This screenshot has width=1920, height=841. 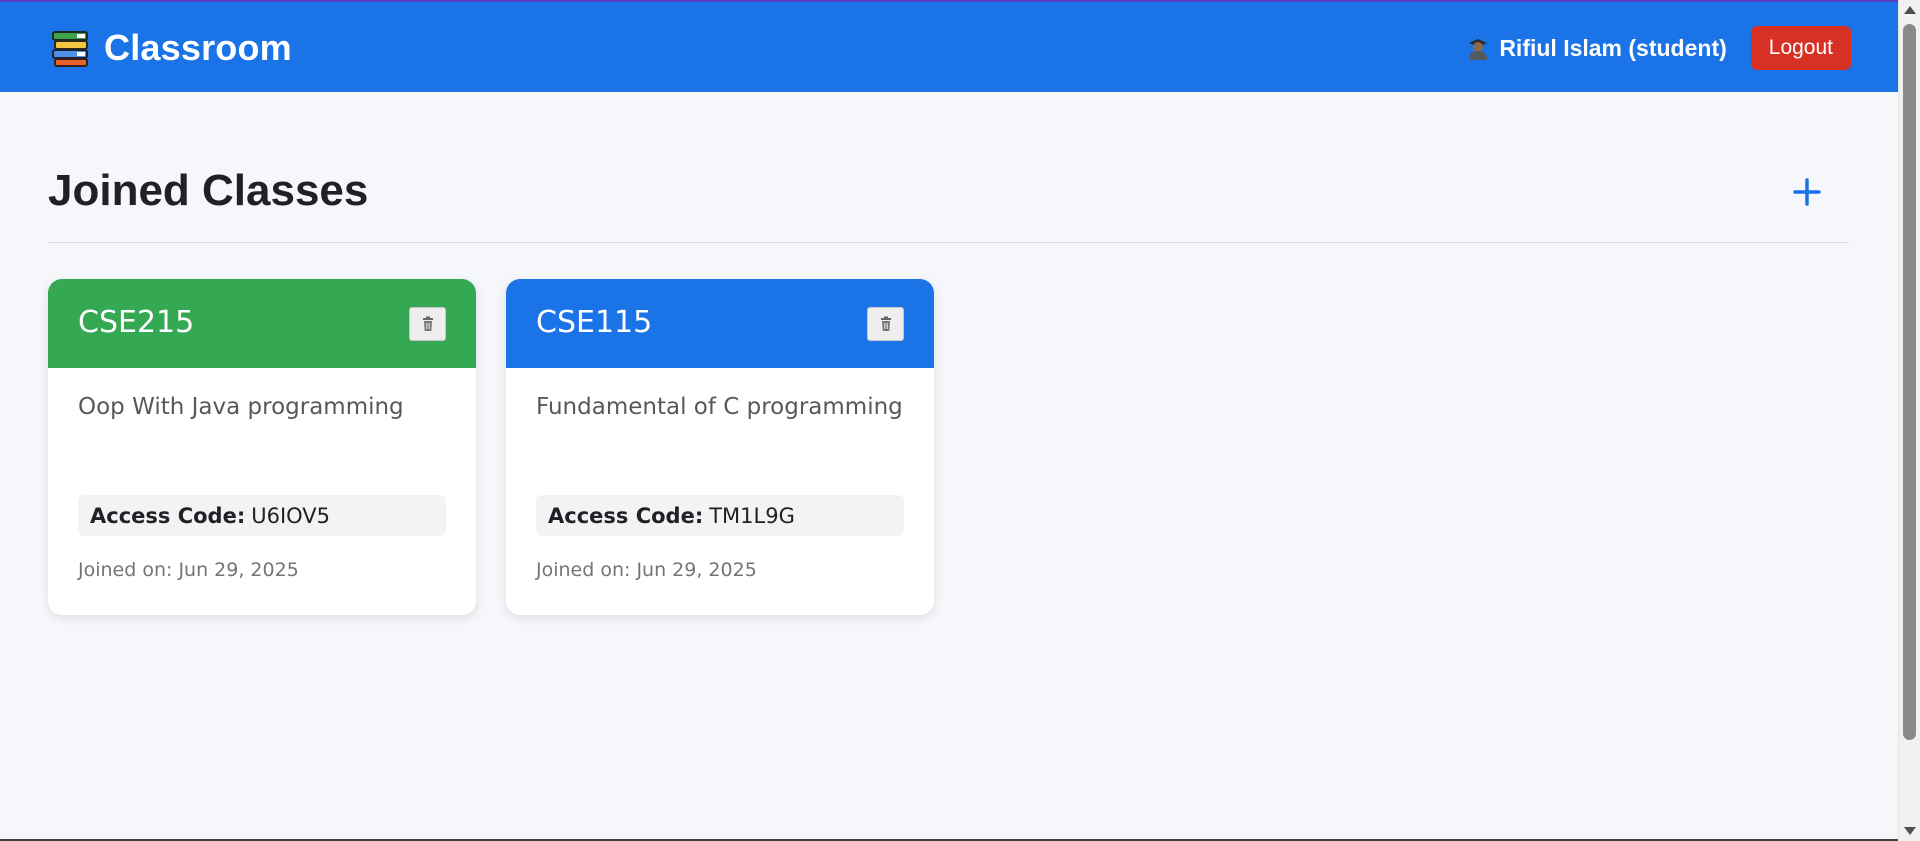 I want to click on books-icon, so click(x=70, y=48).